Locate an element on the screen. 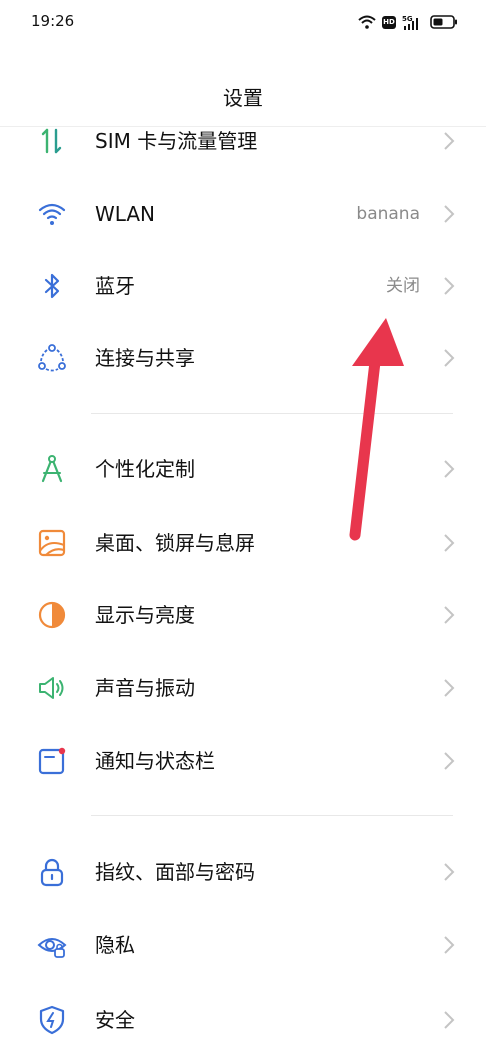 This screenshot has width=486, height=1056. compass-pen-icon is located at coordinates (52, 469).